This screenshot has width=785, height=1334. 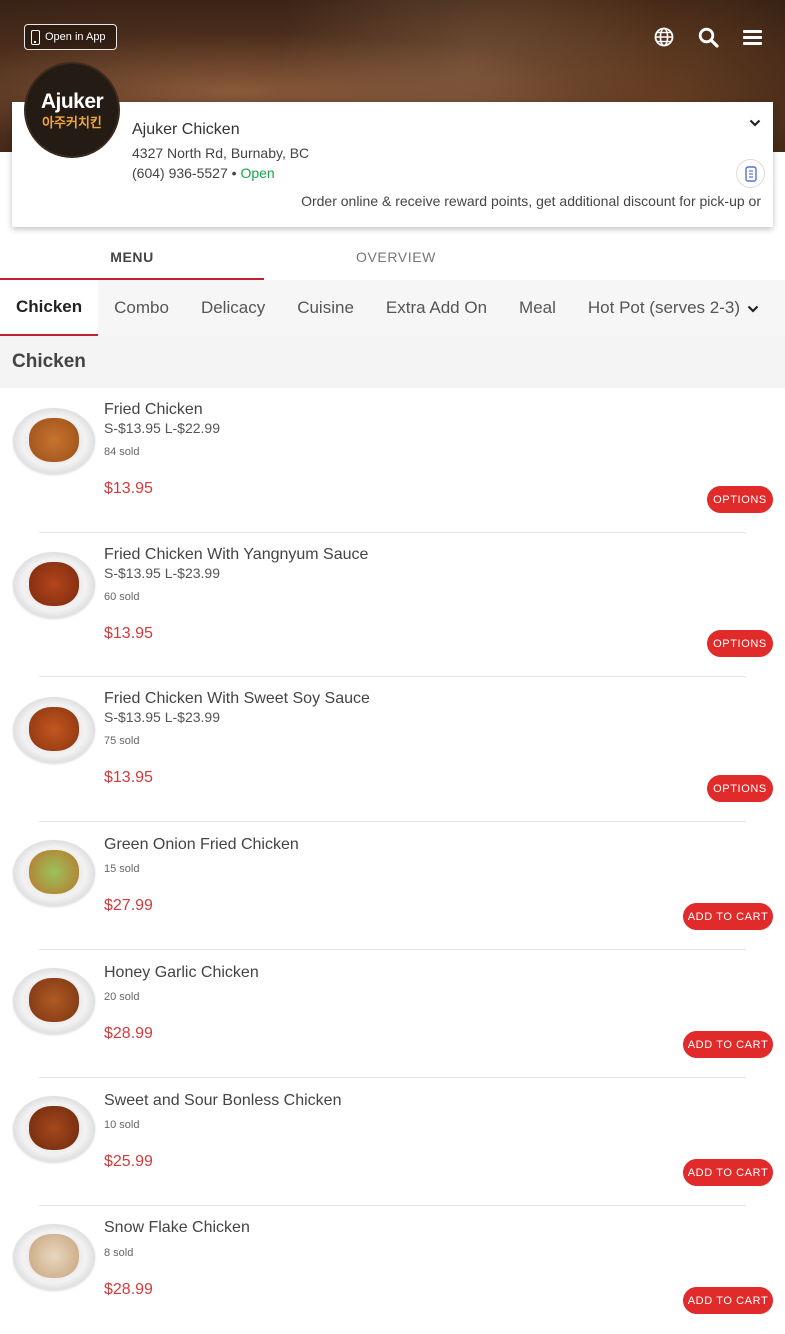 What do you see at coordinates (537, 308) in the screenshot?
I see `category-meal: Meal` at bounding box center [537, 308].